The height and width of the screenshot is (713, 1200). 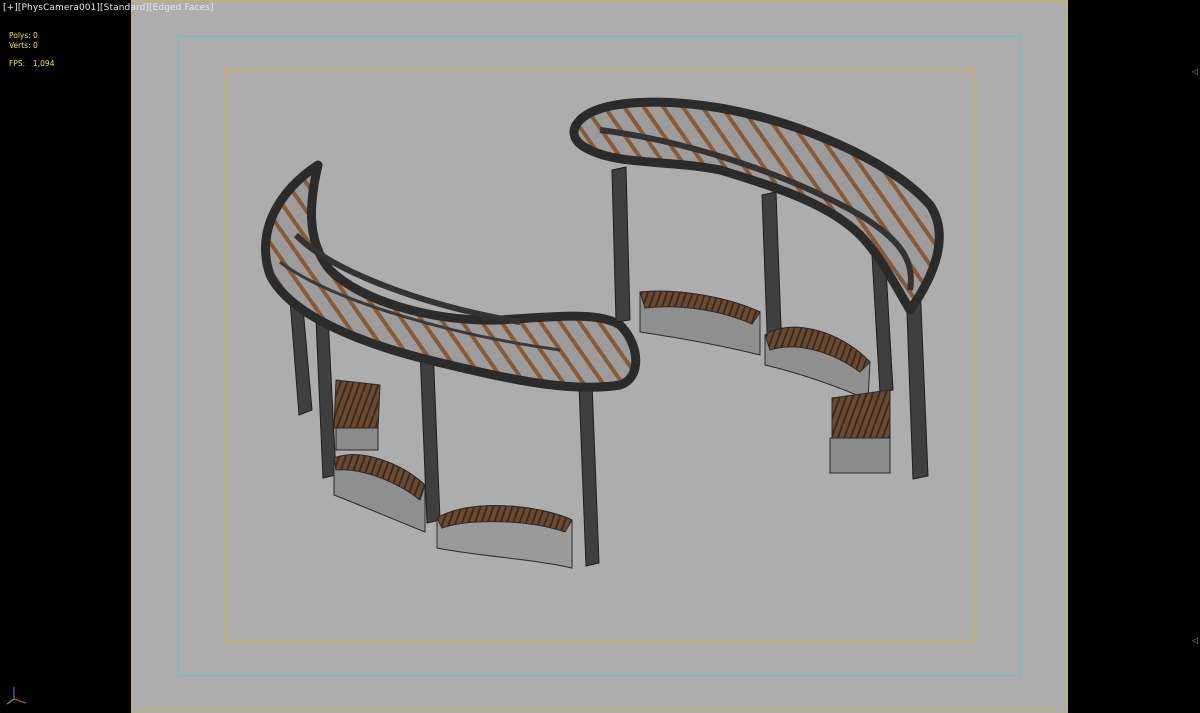 I want to click on viewport-shading-label: [Standard], so click(x=124, y=8).